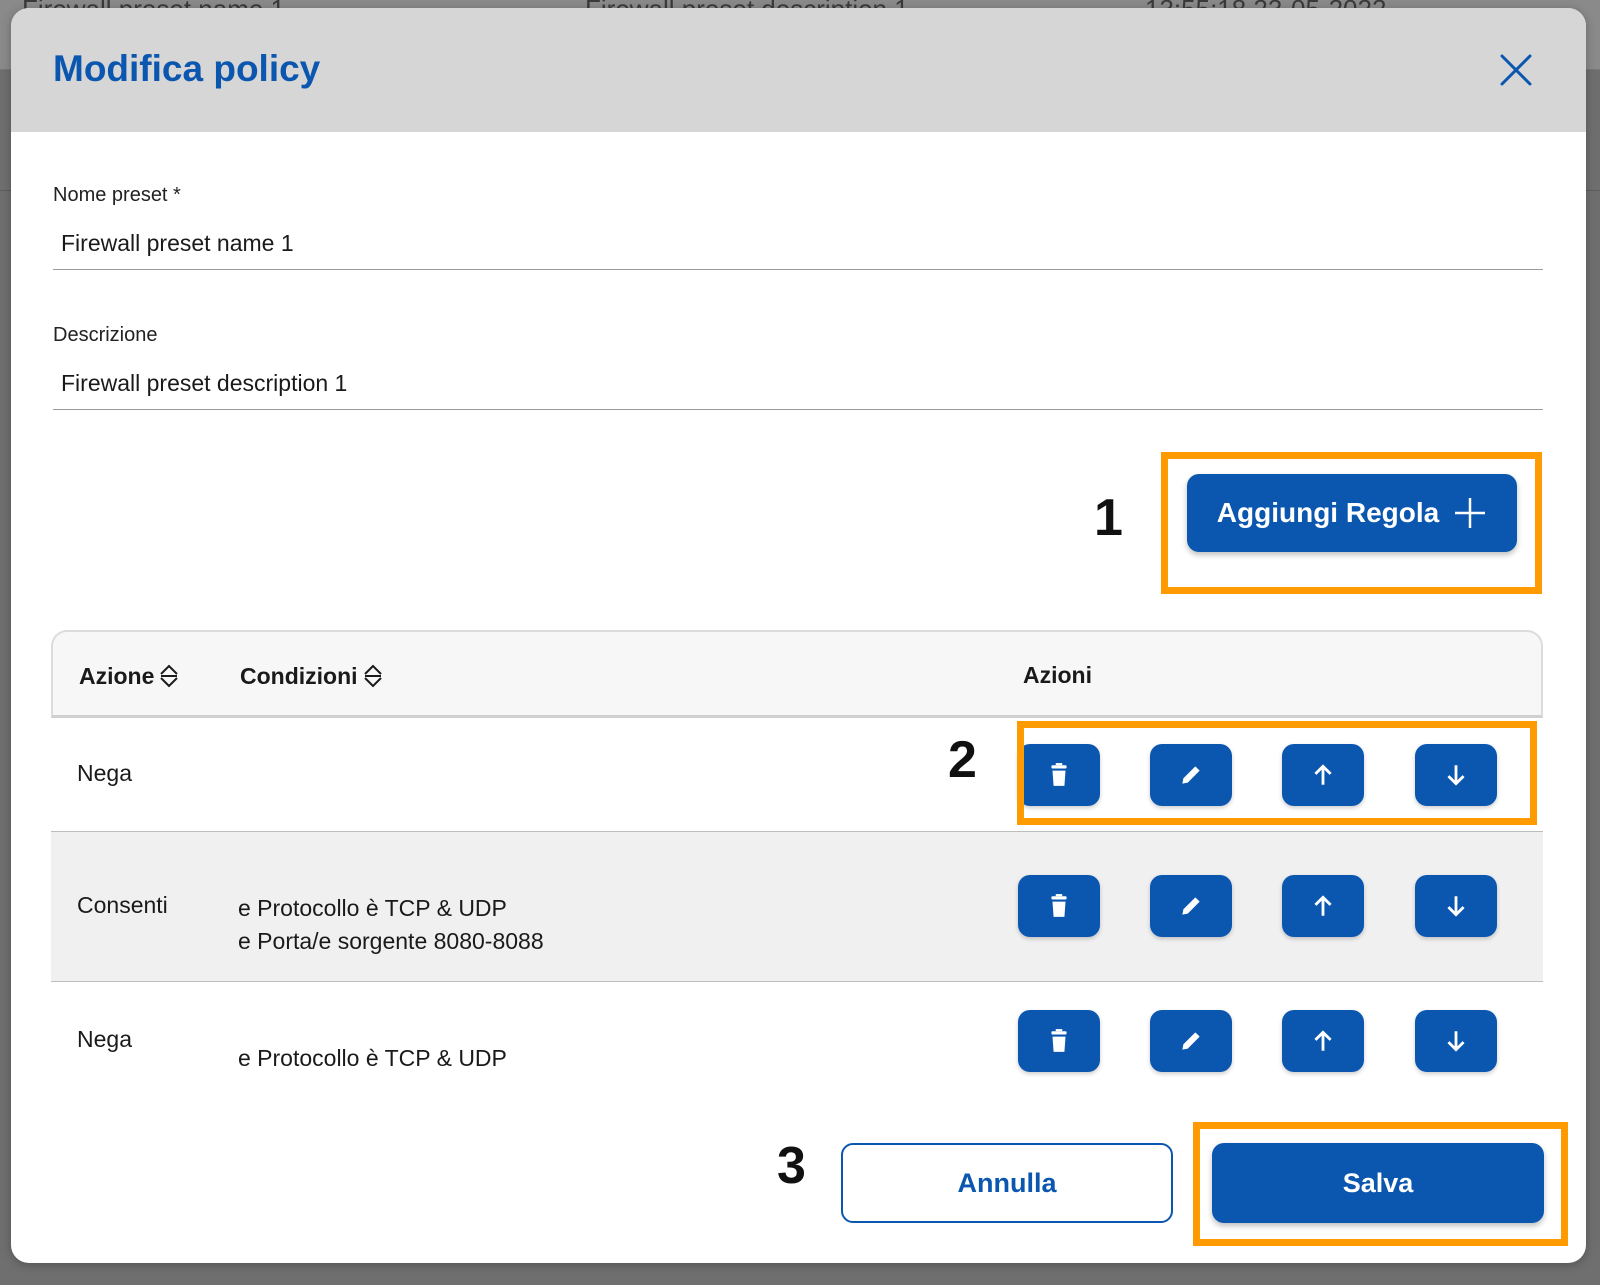 The image size is (1600, 1285). I want to click on step-number-3: 3, so click(791, 1166).